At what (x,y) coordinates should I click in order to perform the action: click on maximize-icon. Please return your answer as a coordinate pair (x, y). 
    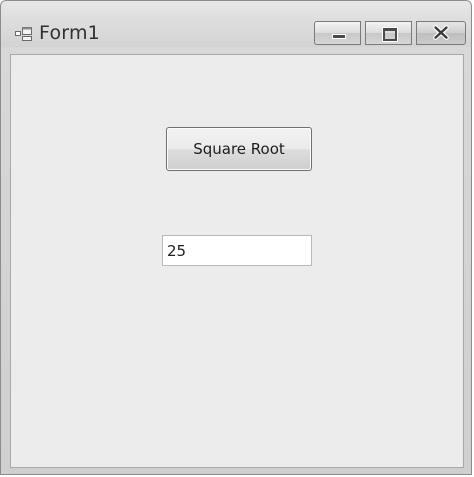
    Looking at the image, I should click on (390, 34).